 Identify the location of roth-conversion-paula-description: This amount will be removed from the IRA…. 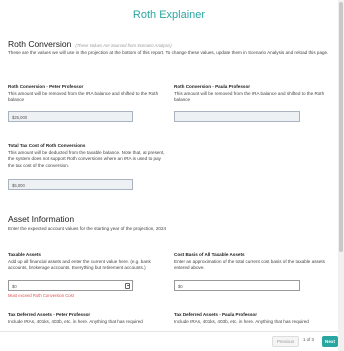
(249, 96).